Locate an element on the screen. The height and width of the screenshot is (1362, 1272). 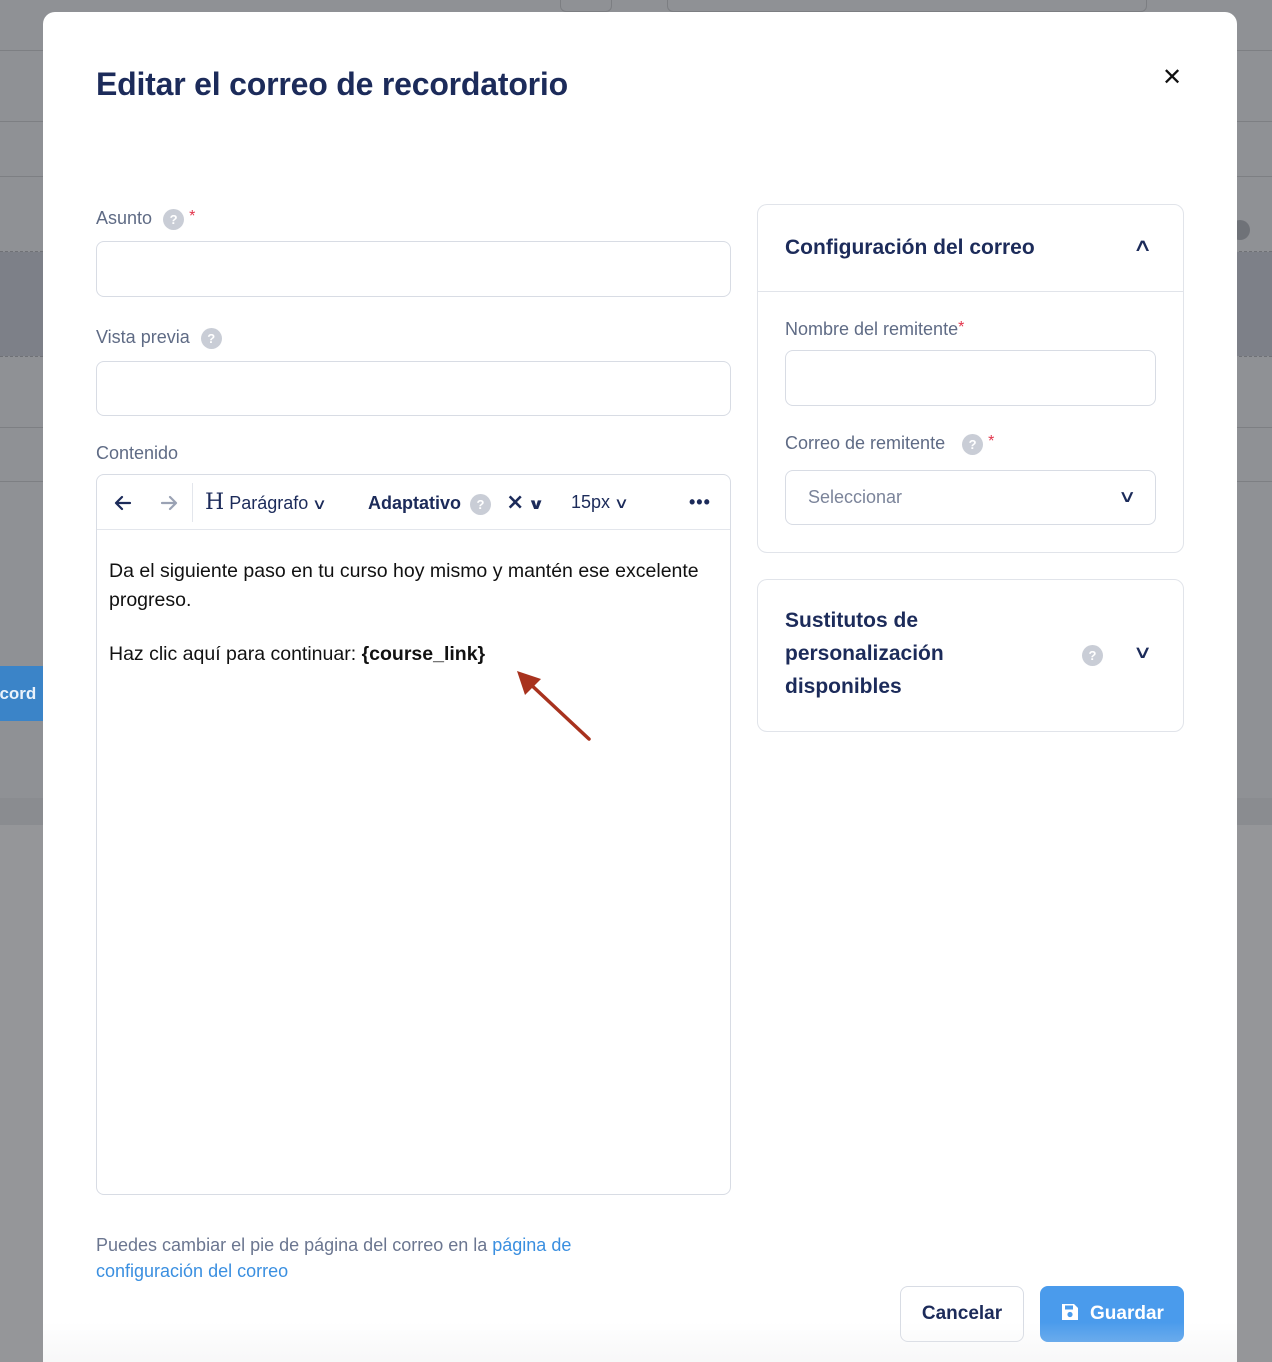
save-button: Guardar is located at coordinates (1112, 1314).